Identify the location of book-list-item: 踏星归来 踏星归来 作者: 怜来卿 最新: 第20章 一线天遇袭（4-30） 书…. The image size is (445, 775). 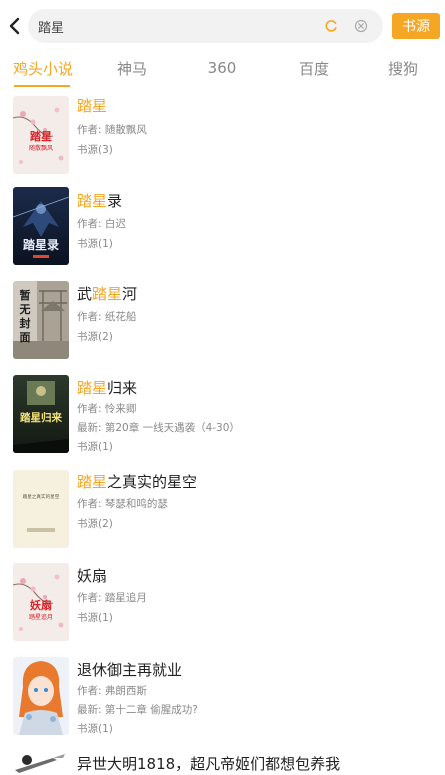
(222, 420).